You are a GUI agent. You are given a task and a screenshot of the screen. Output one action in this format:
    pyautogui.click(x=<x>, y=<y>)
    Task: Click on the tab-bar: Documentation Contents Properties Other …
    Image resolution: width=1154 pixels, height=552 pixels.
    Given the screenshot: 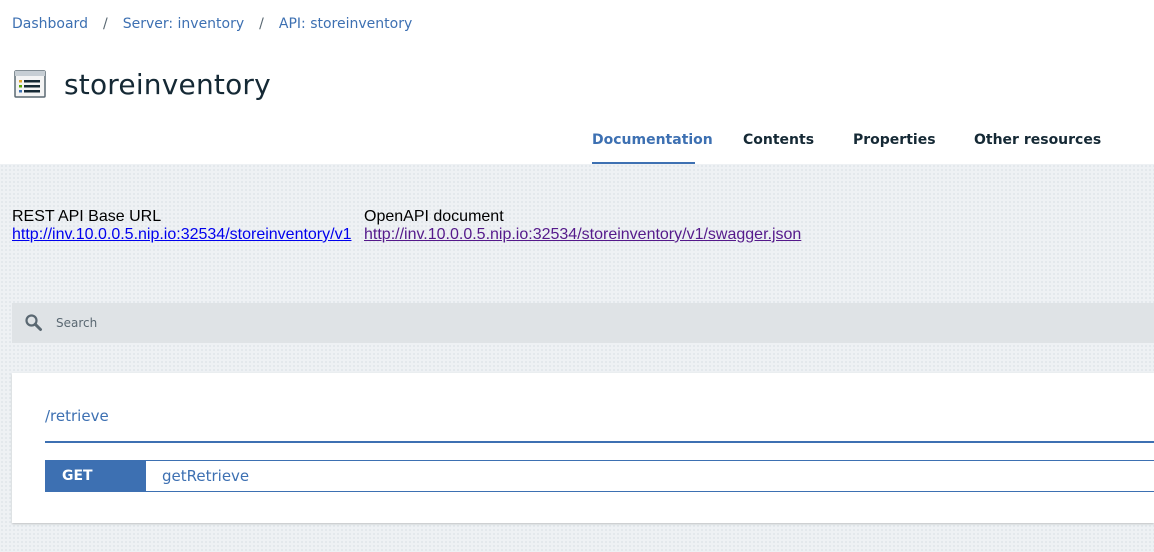 What is the action you would take?
    pyautogui.click(x=577, y=143)
    